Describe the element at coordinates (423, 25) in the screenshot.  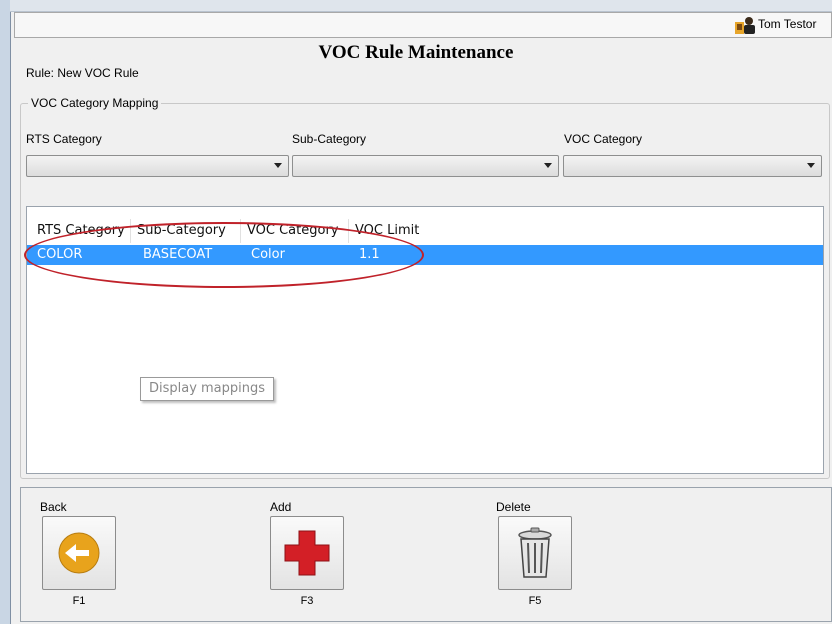
I see `header-strip` at that location.